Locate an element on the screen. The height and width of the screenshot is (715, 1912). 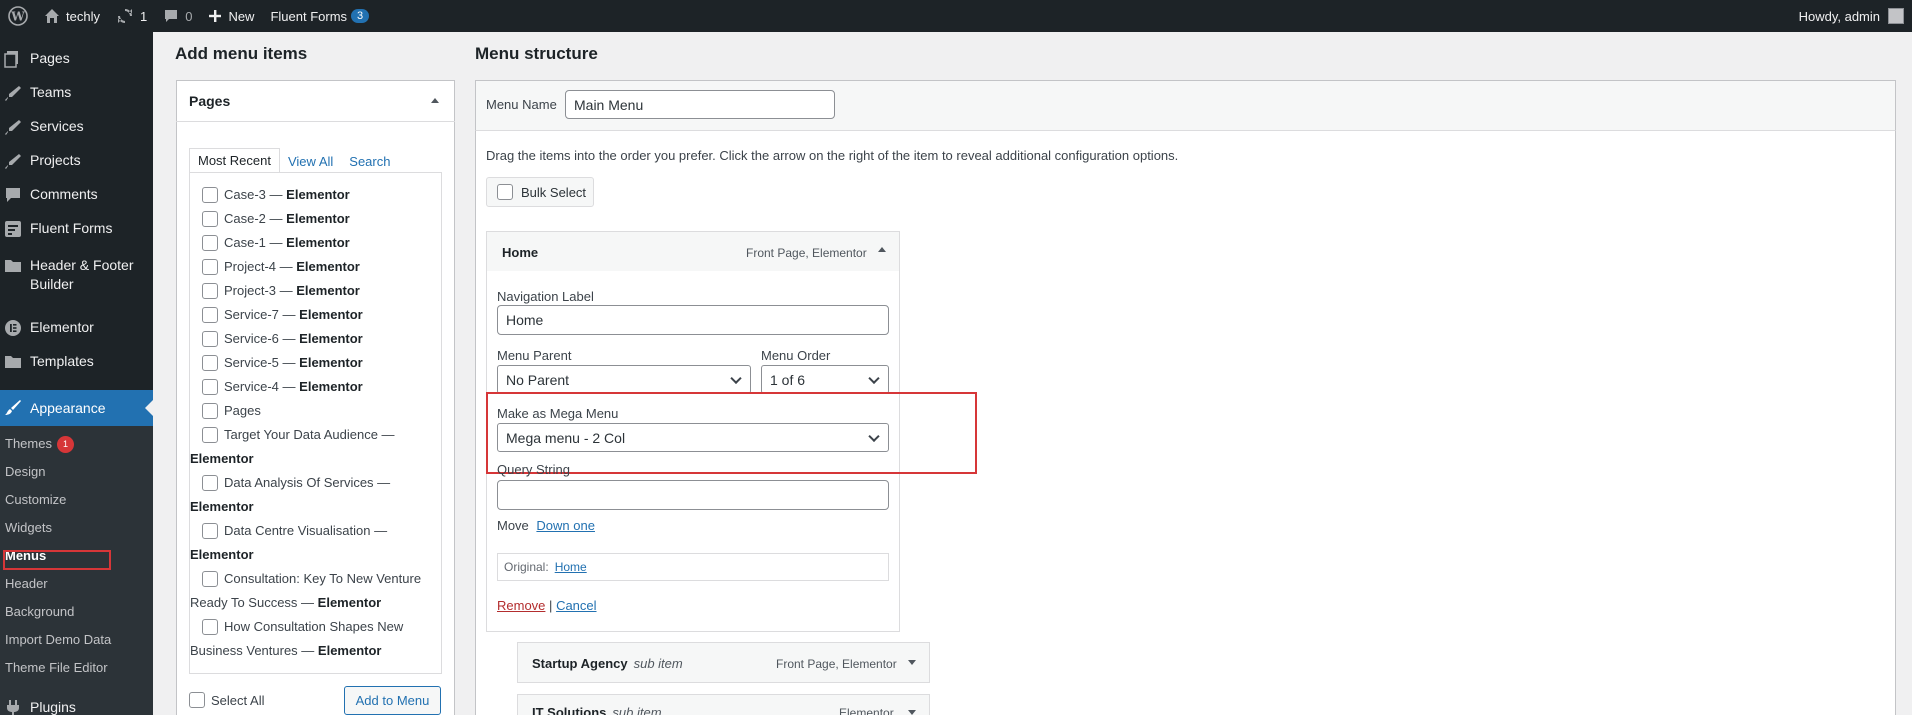
move-row: Move Down one is located at coordinates (546, 525).